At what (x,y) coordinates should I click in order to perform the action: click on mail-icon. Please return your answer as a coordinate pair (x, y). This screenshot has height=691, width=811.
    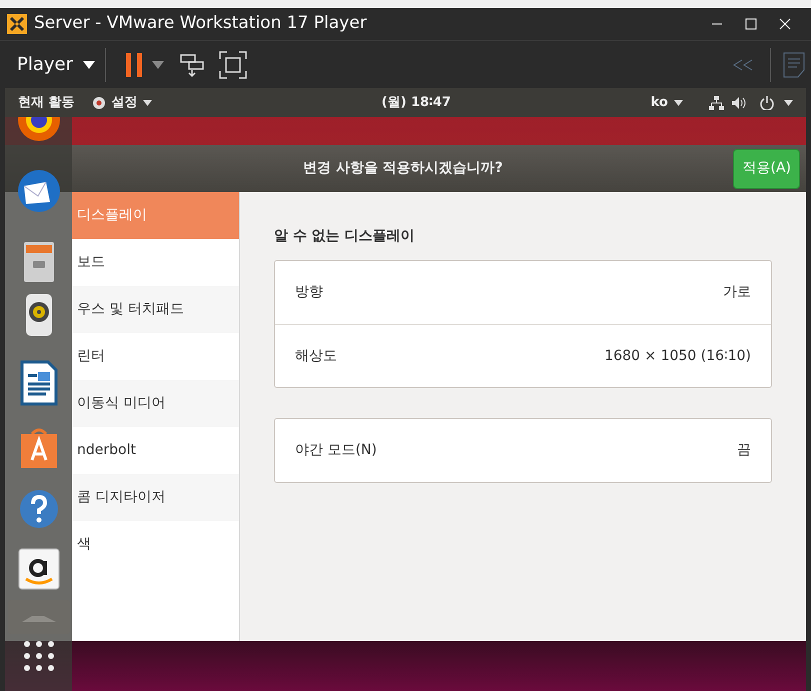
    Looking at the image, I should click on (39, 191).